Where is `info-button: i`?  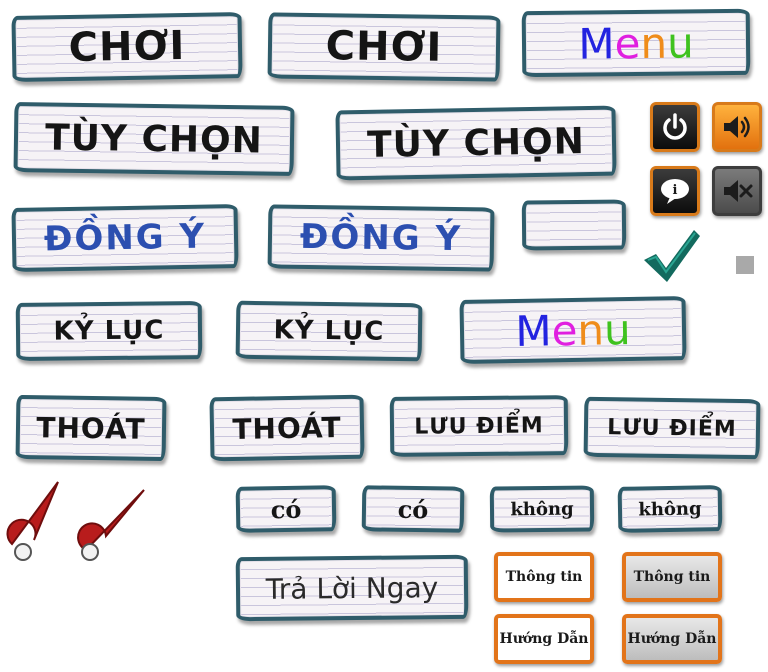 info-button: i is located at coordinates (675, 191).